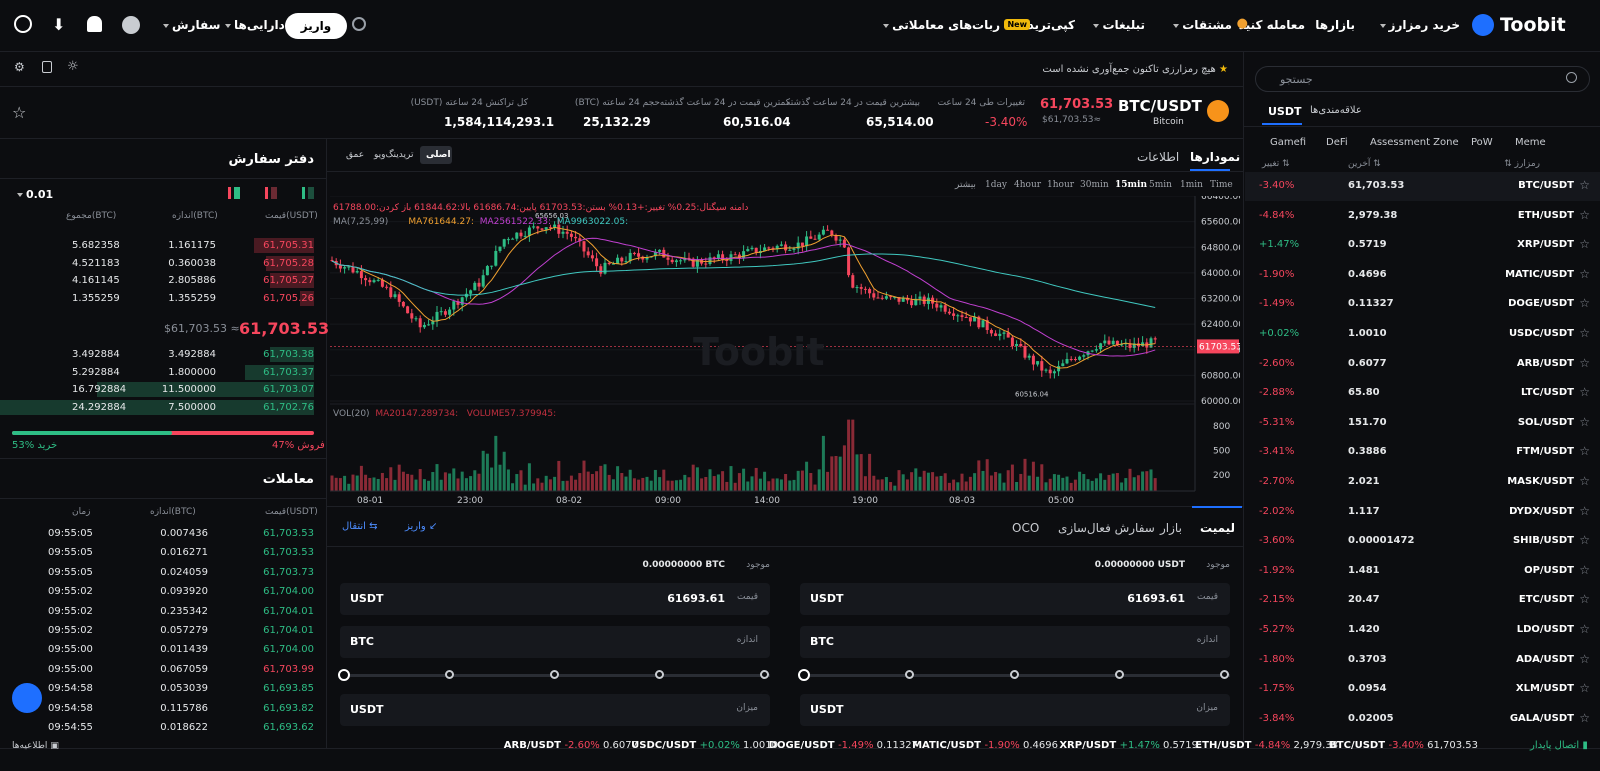 Image resolution: width=1600 pixels, height=771 pixels. I want to click on tab-market: بازار, so click(1171, 528).